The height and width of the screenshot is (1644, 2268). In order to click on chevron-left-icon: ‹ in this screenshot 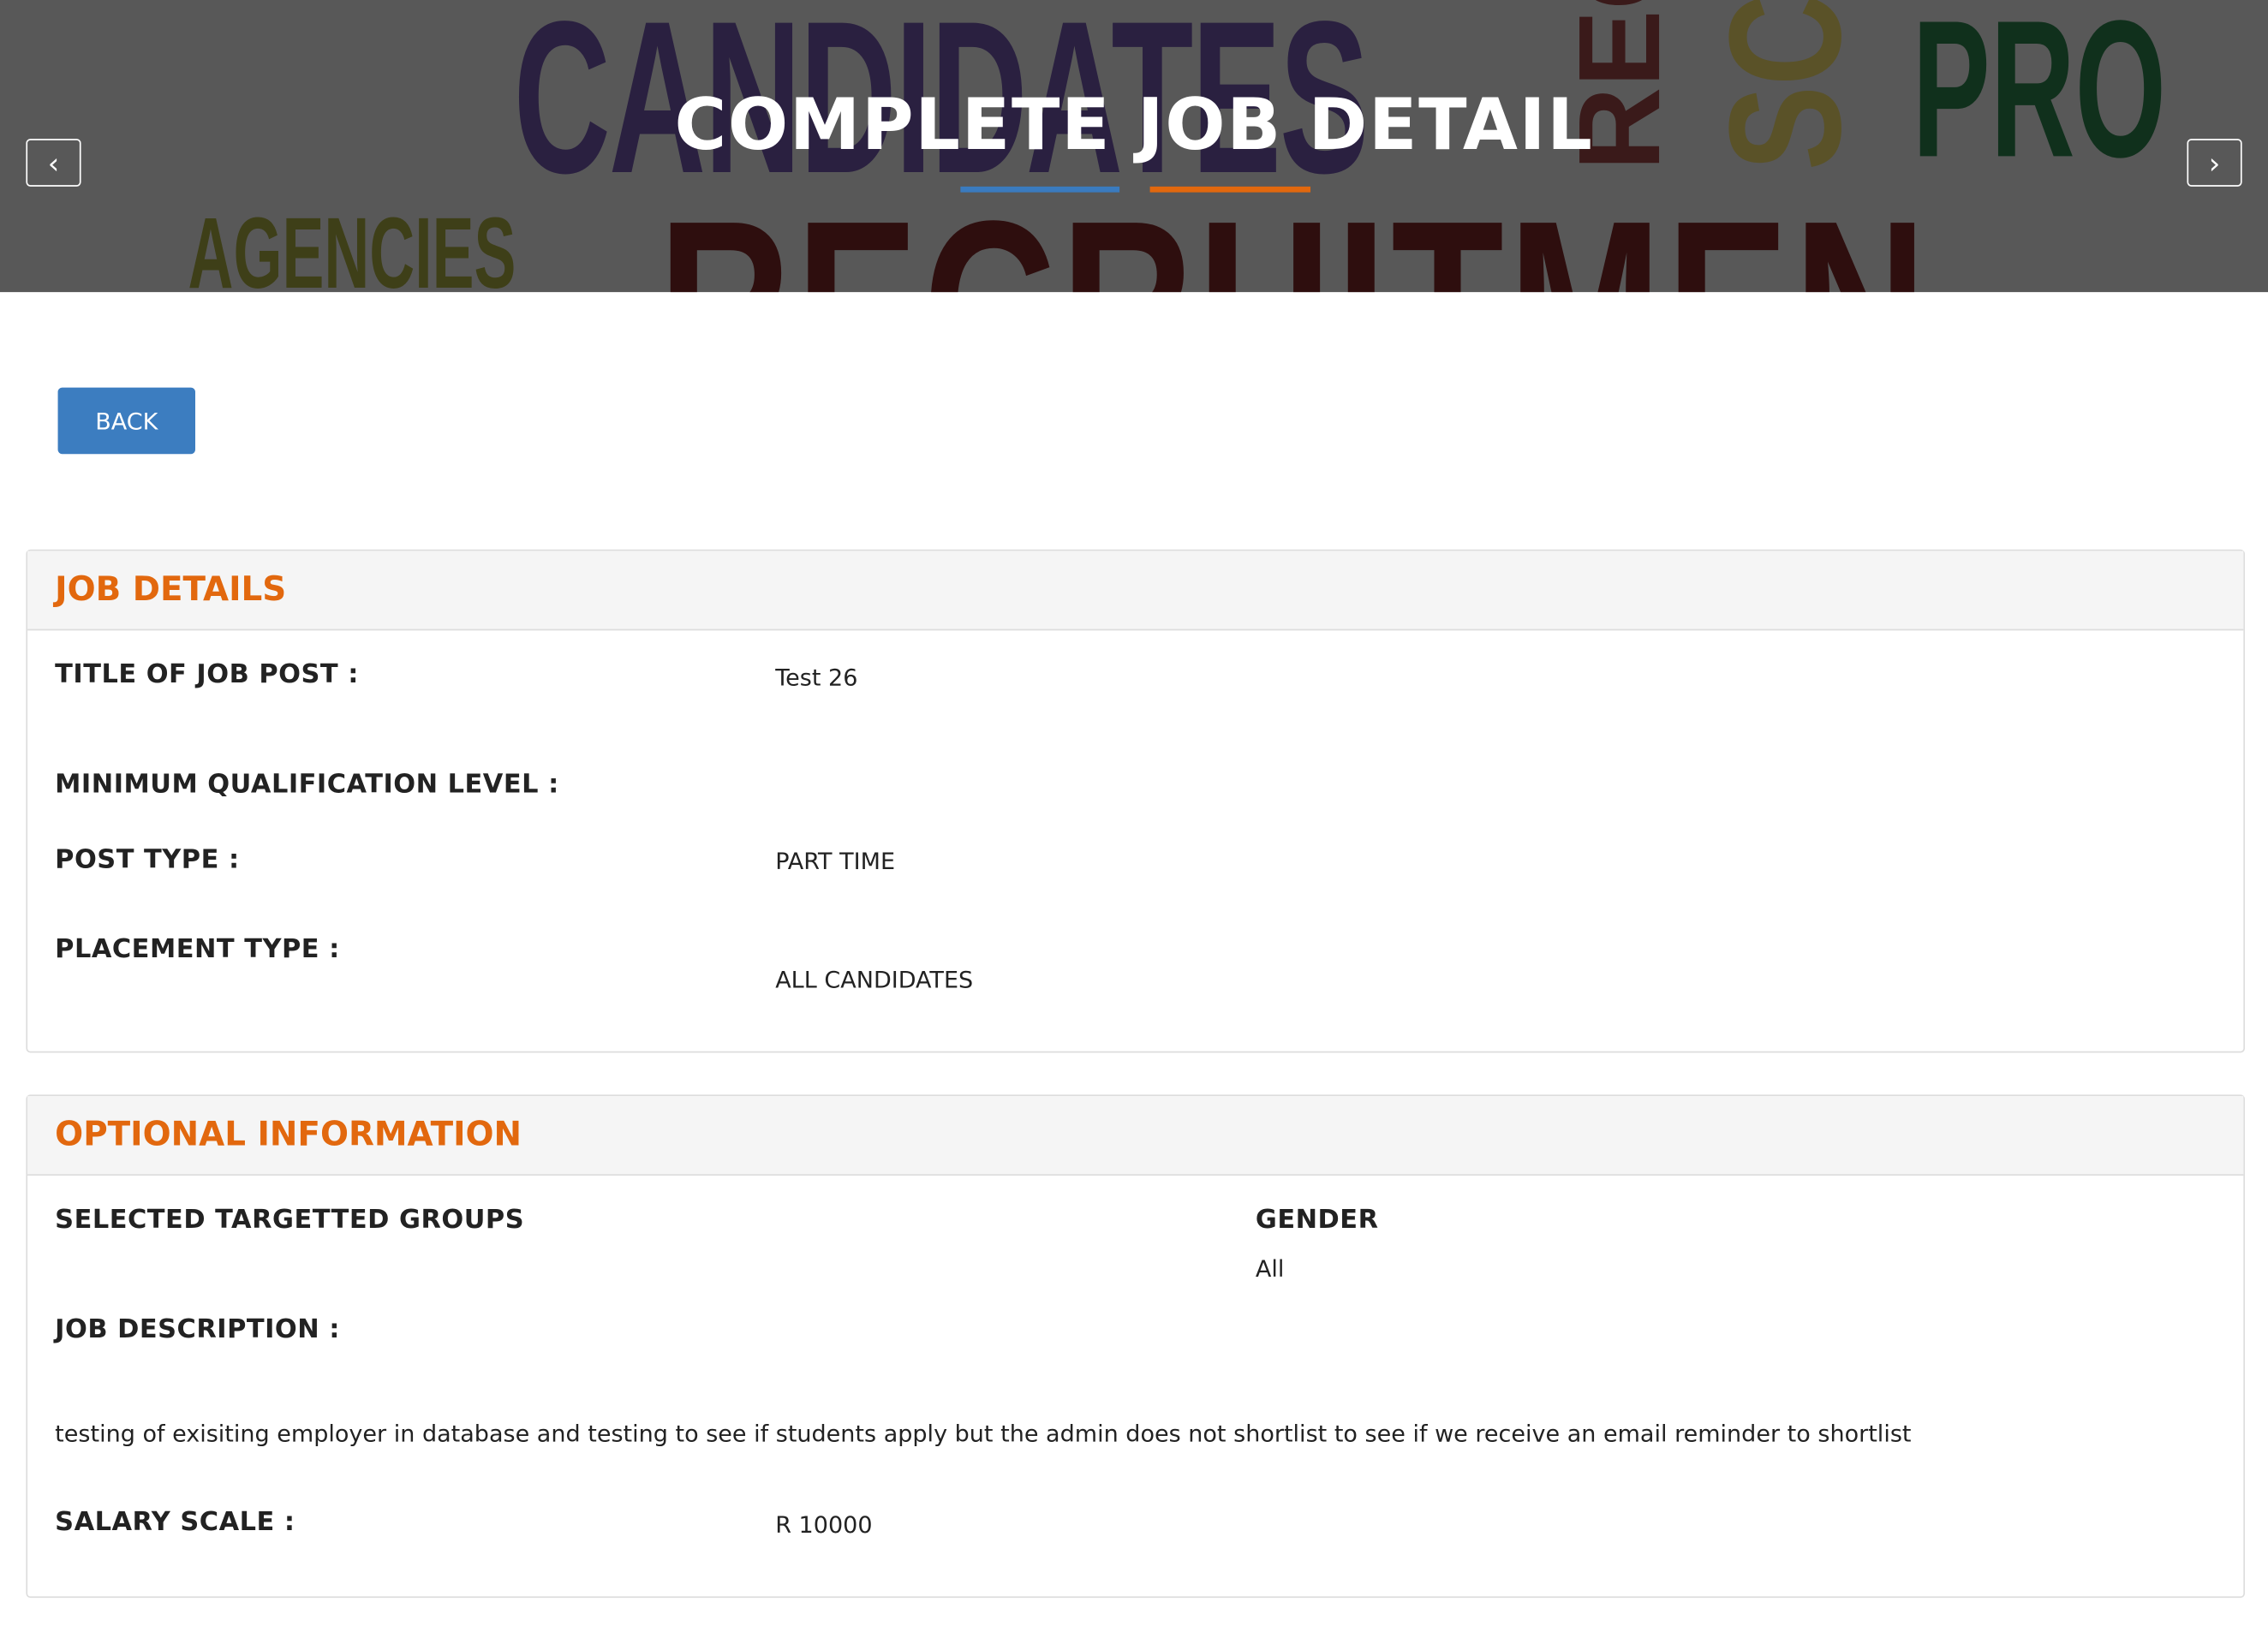, I will do `click(54, 163)`.